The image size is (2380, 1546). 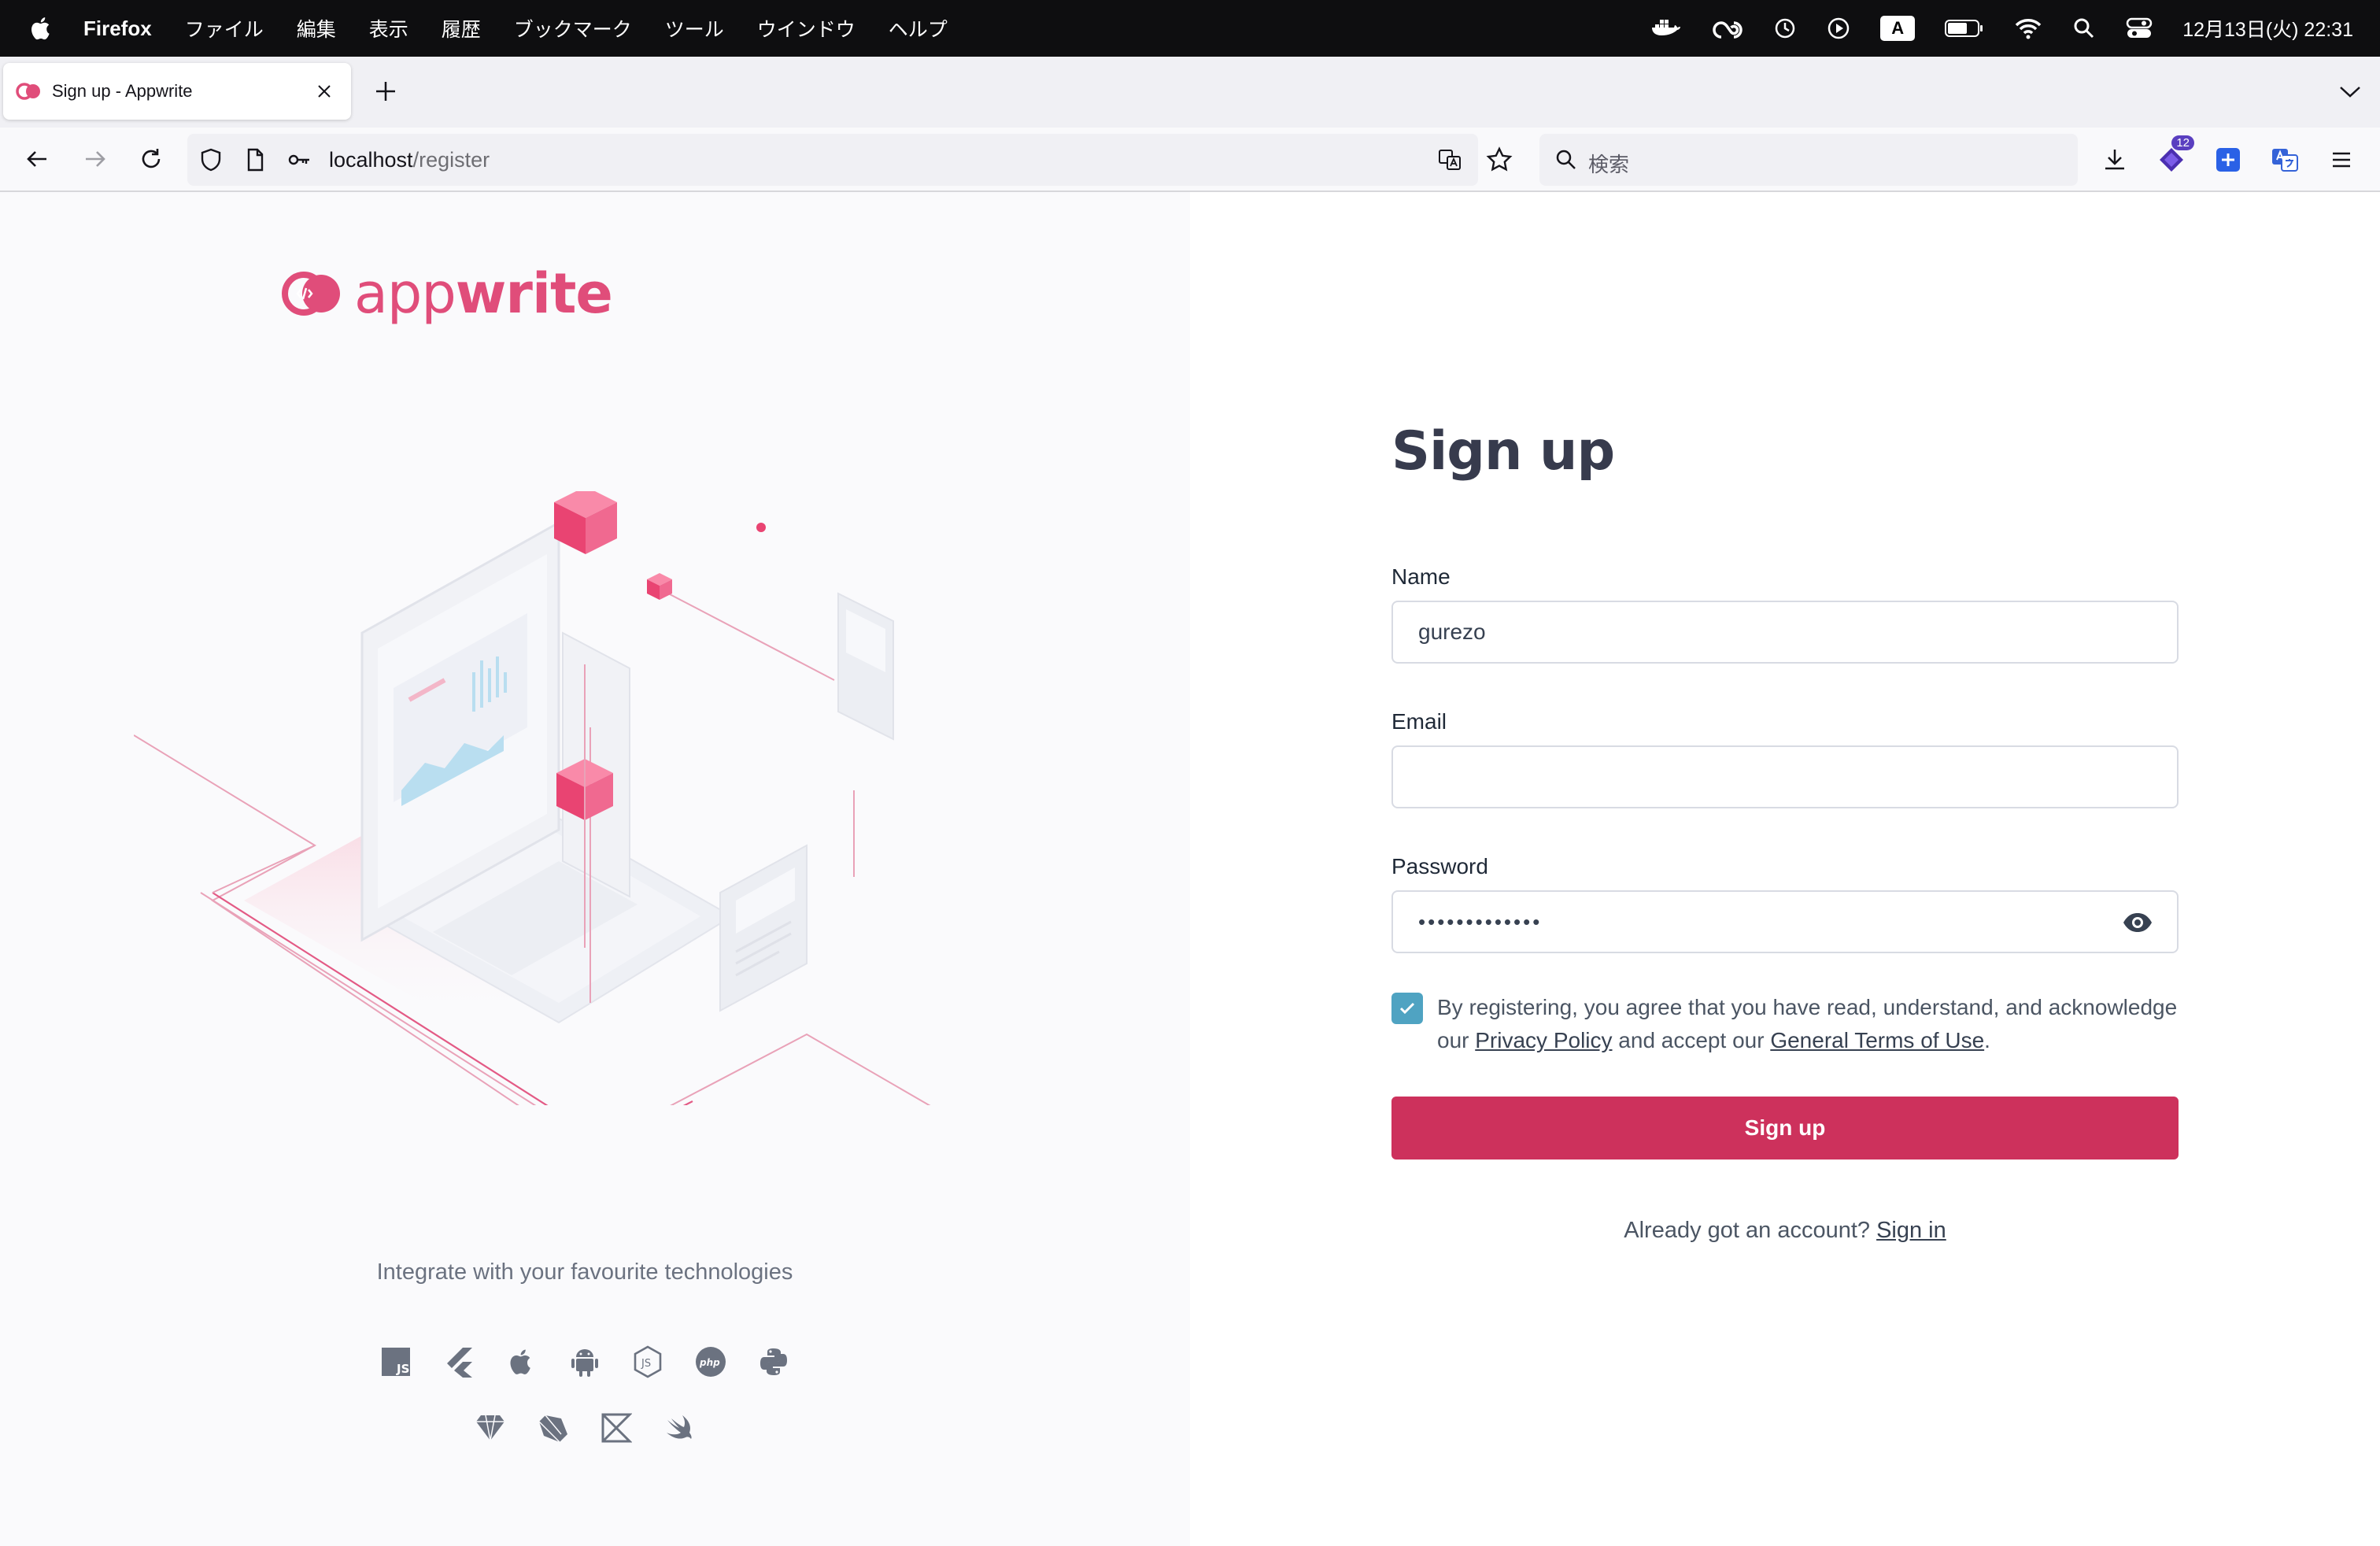 I want to click on email-label: Email, so click(x=1419, y=722).